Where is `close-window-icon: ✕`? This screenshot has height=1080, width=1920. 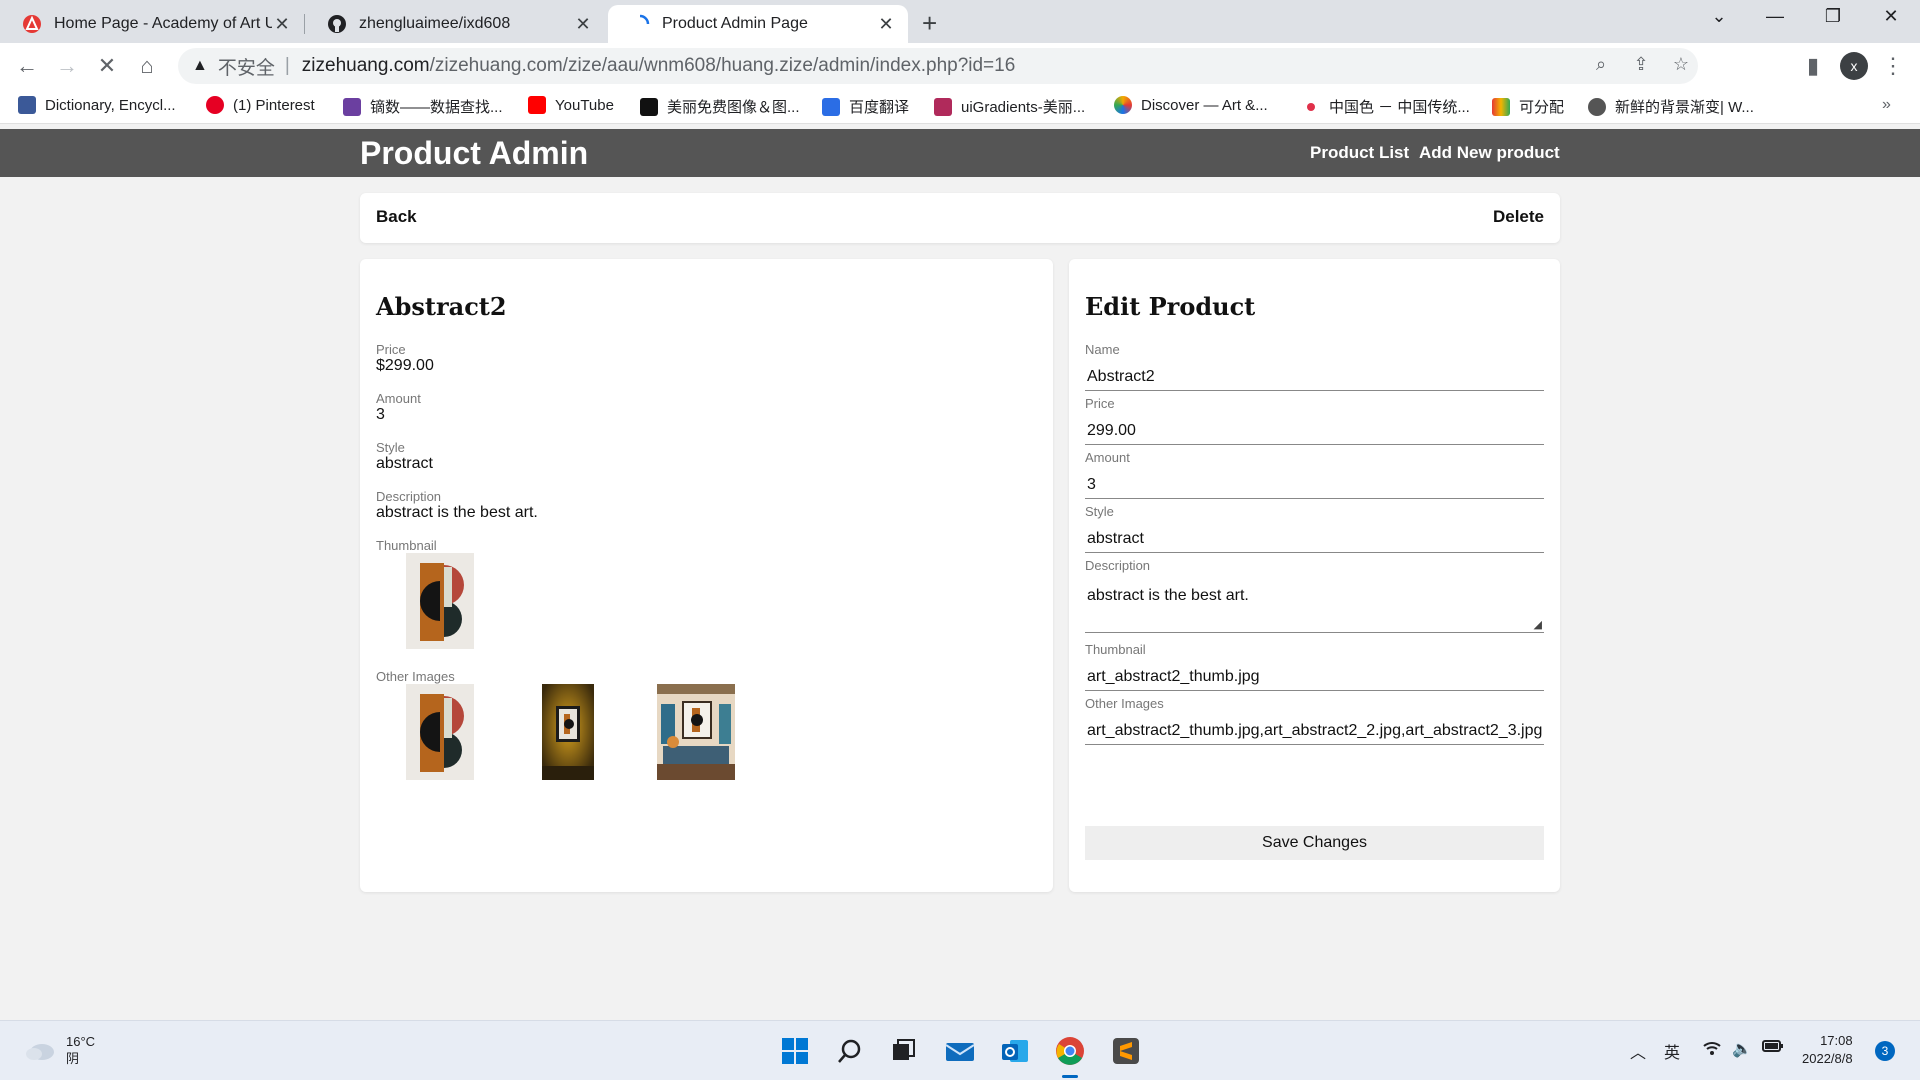 close-window-icon: ✕ is located at coordinates (1891, 16).